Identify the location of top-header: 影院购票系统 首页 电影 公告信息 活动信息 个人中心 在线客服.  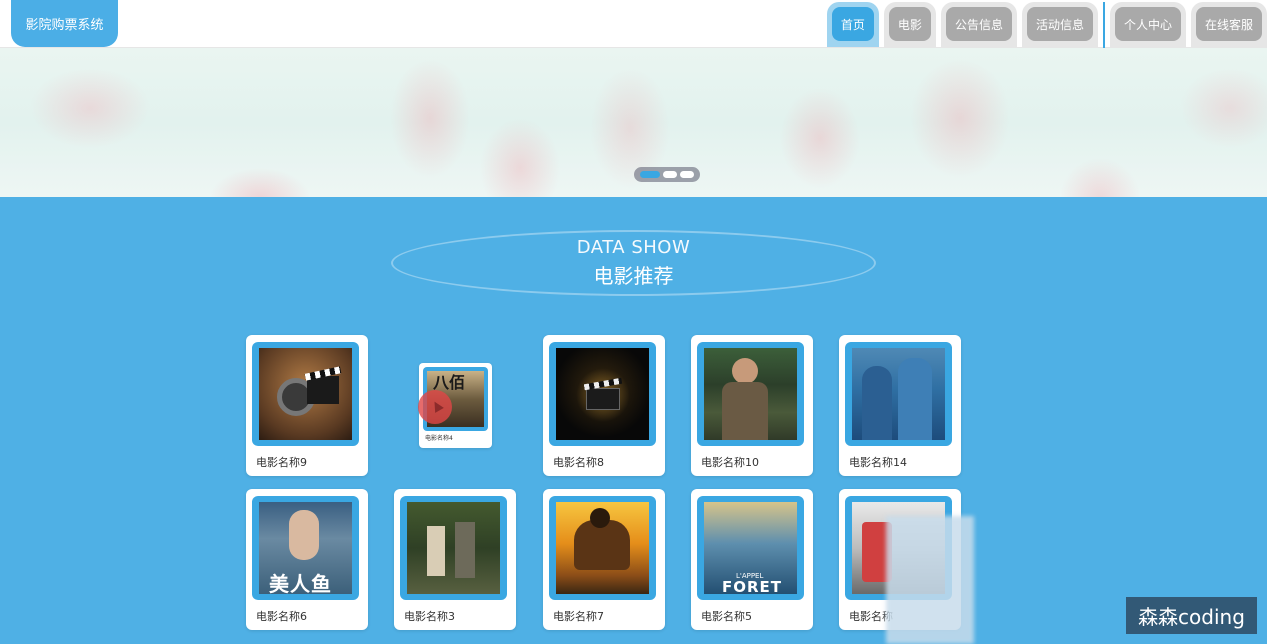
(633, 24).